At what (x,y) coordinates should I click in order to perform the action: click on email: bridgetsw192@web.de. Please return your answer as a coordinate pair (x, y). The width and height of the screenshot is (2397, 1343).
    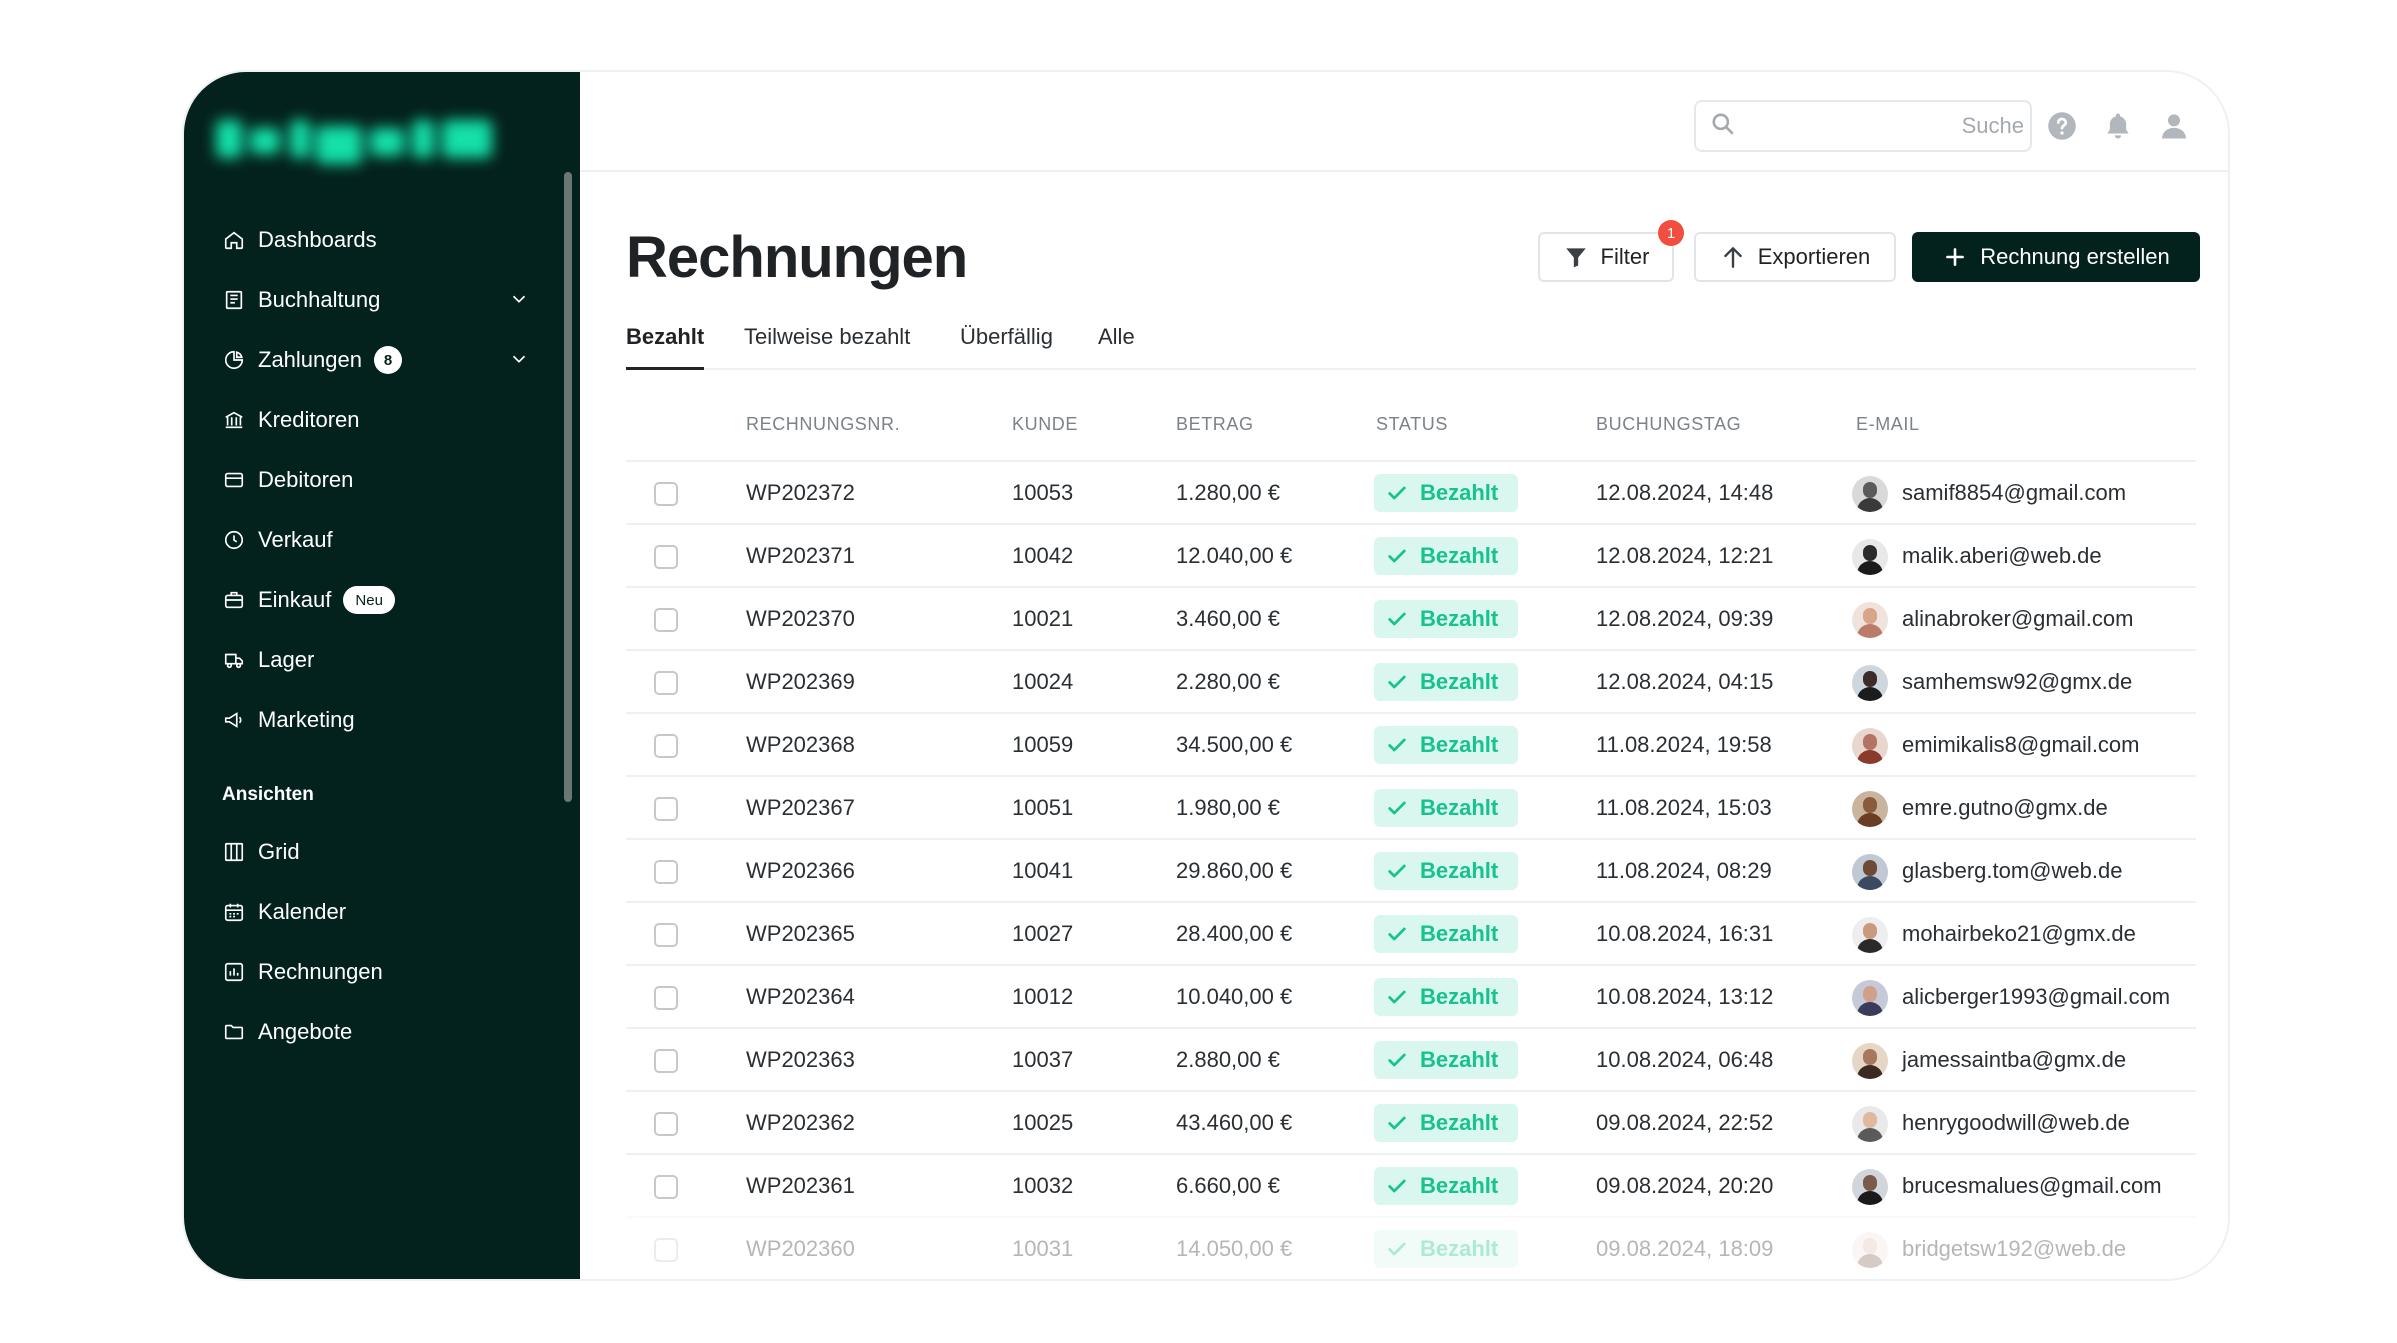
    Looking at the image, I should click on (2014, 1249).